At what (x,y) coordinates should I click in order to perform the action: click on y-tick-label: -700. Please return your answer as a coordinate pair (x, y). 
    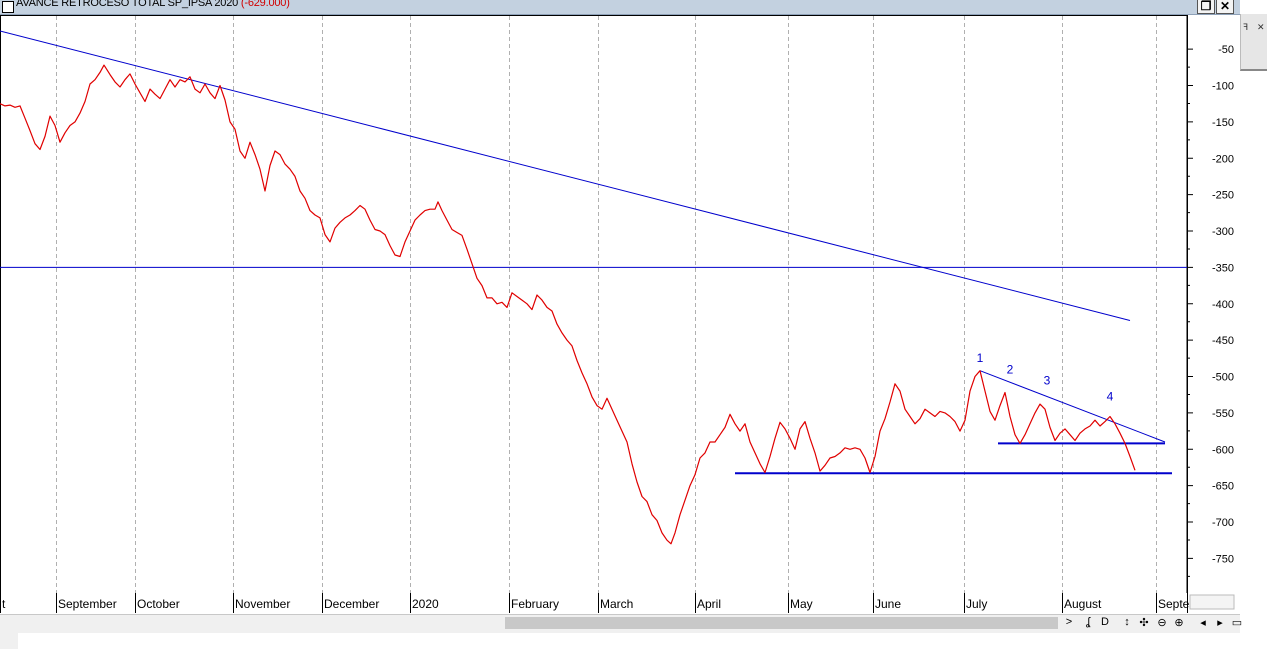
    Looking at the image, I should click on (1223, 523).